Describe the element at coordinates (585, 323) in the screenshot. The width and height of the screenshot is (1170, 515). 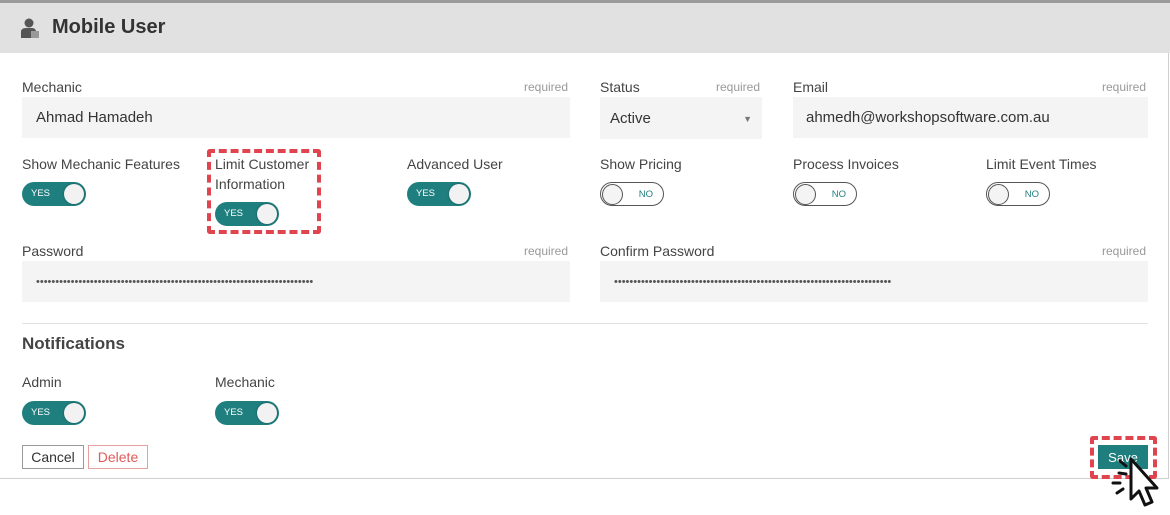
I see `divider` at that location.